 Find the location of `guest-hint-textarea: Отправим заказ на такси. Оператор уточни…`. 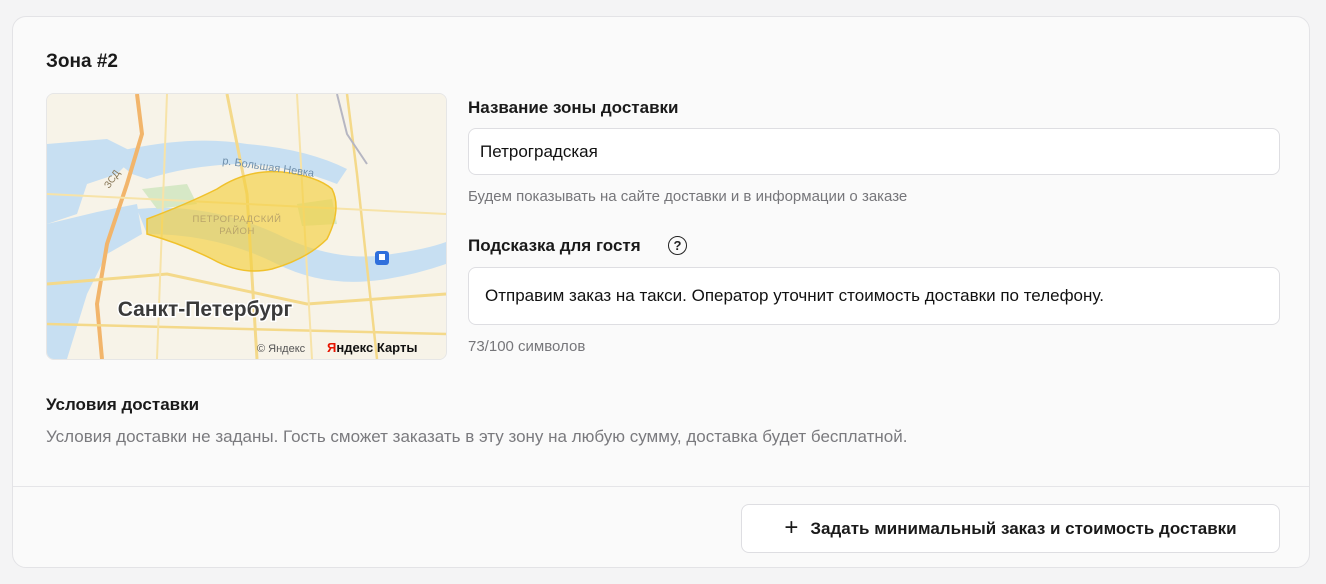

guest-hint-textarea: Отправим заказ на такси. Оператор уточни… is located at coordinates (874, 296).